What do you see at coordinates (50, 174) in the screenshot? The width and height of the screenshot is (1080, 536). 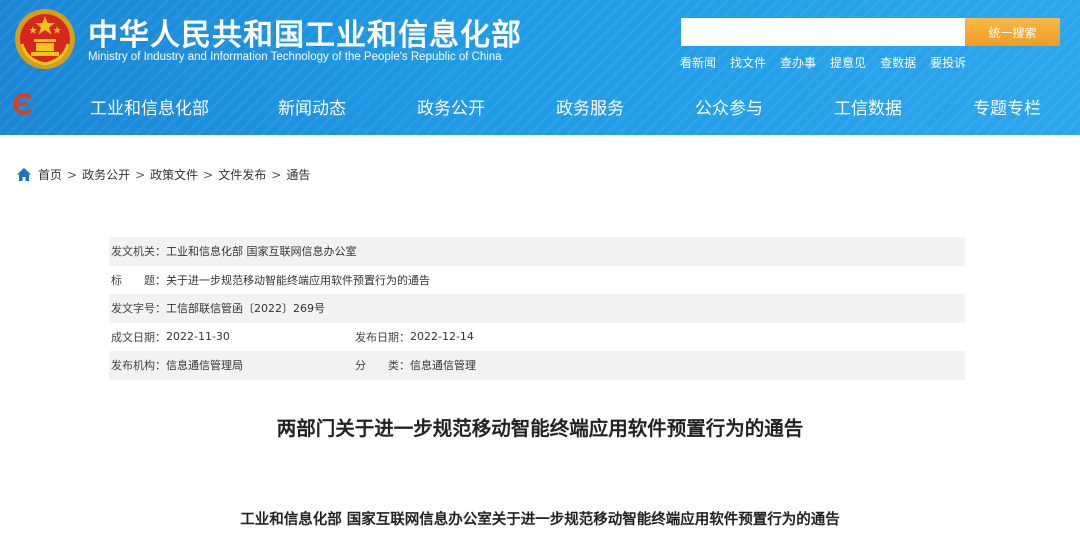 I see `breadcrumb-home: 首页` at bounding box center [50, 174].